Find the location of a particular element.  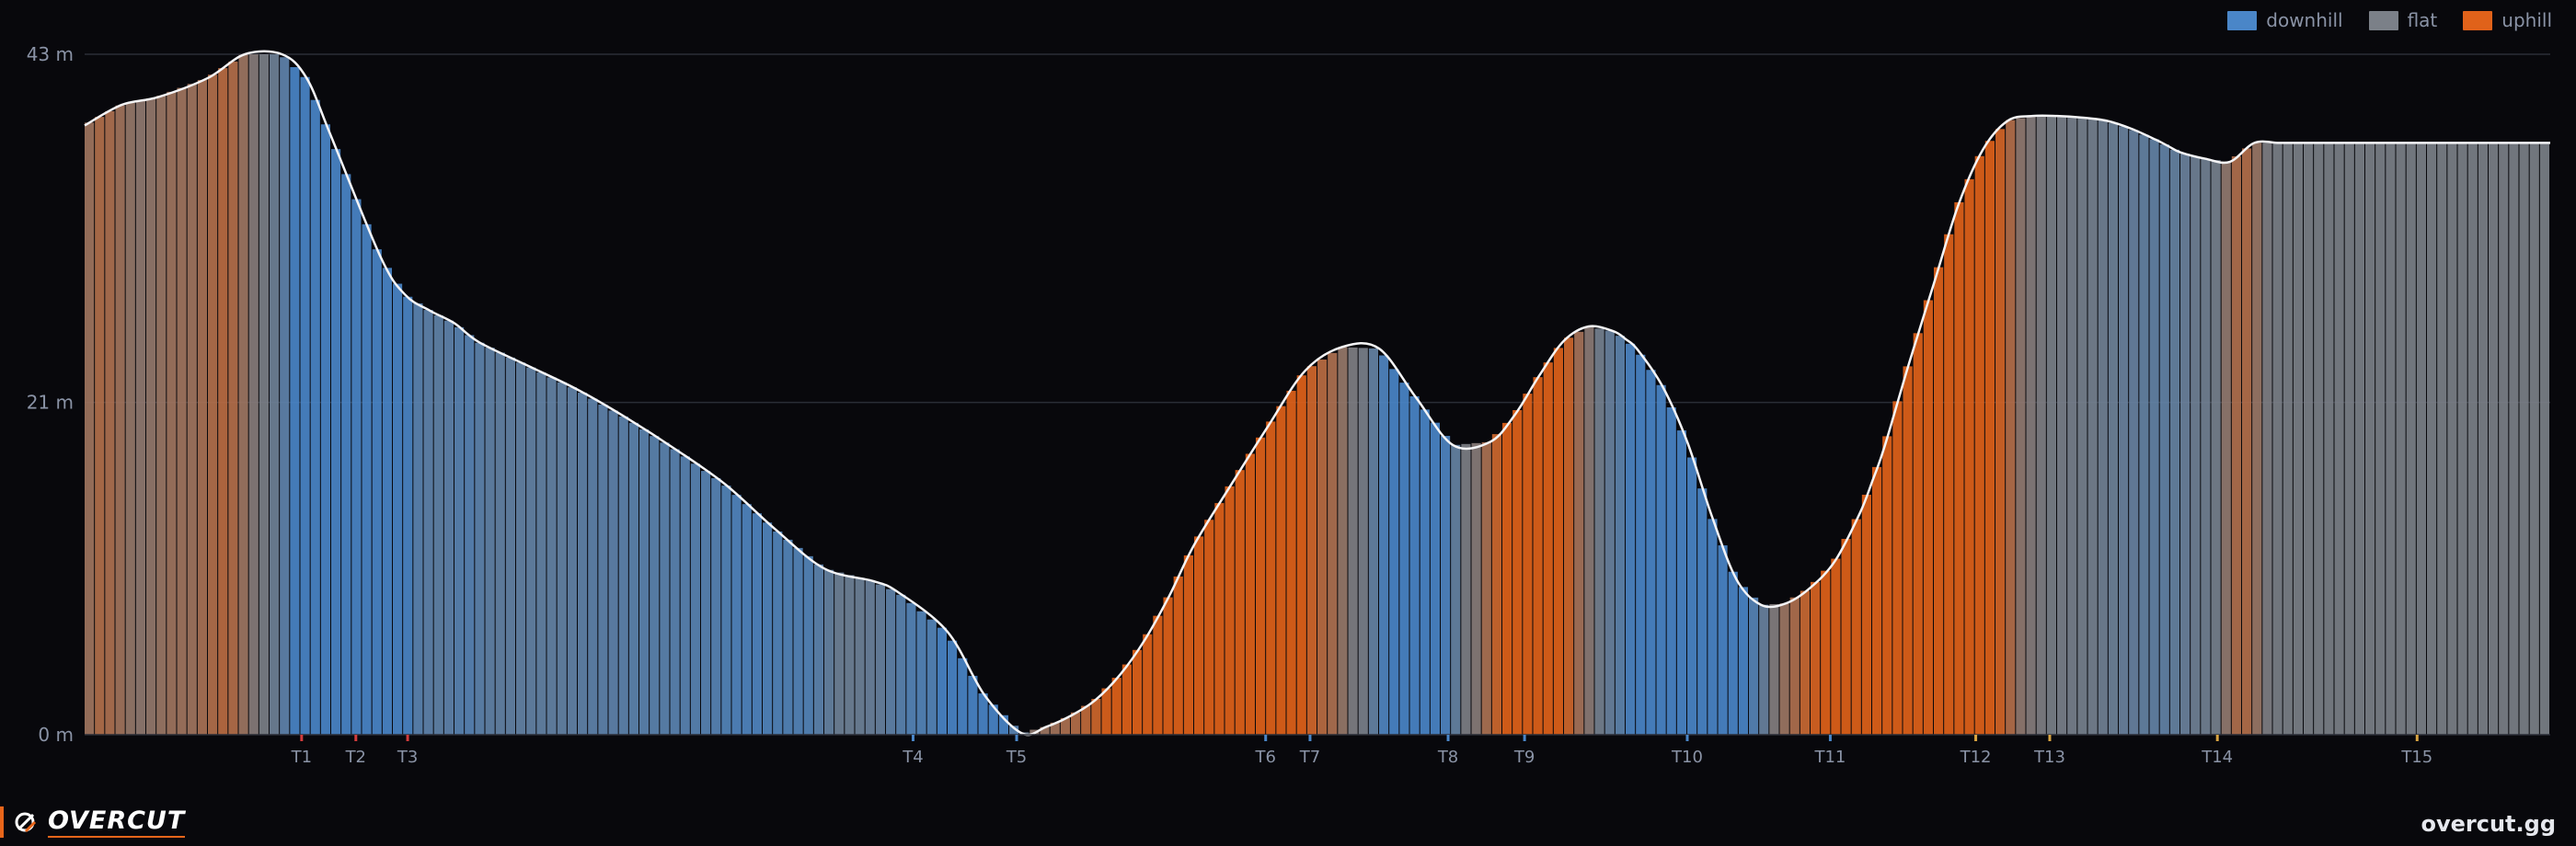

turn-marker-label: T10 is located at coordinates (1687, 757).